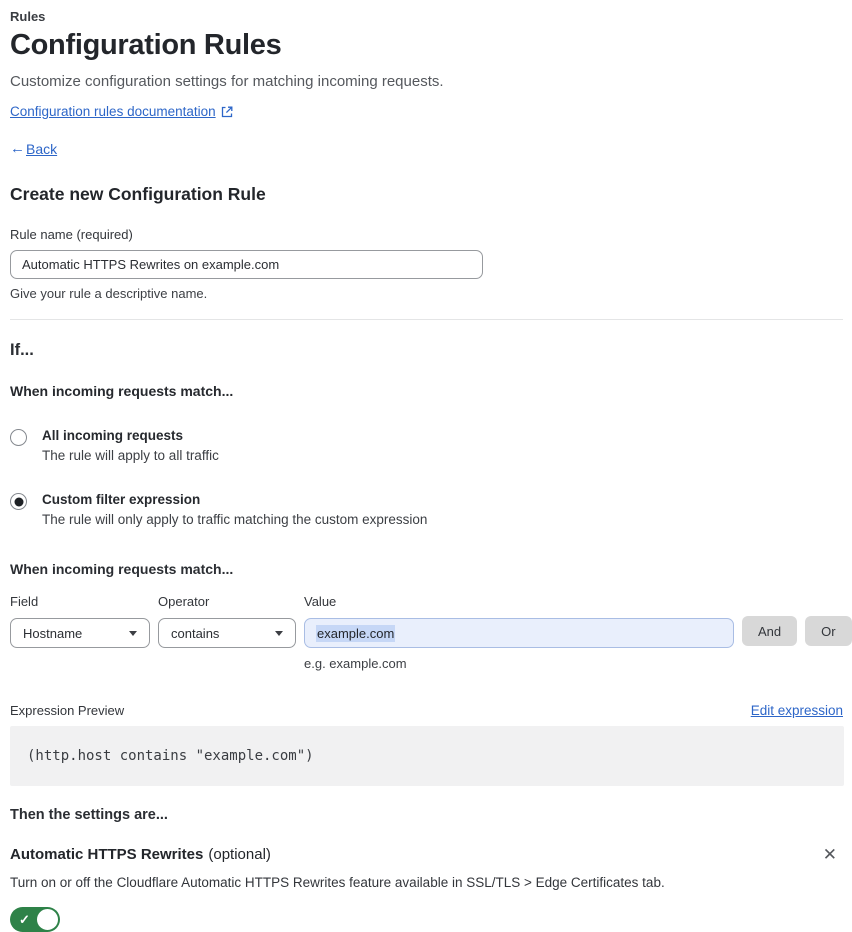 The width and height of the screenshot is (852, 932). I want to click on close-icon: ✕, so click(830, 854).